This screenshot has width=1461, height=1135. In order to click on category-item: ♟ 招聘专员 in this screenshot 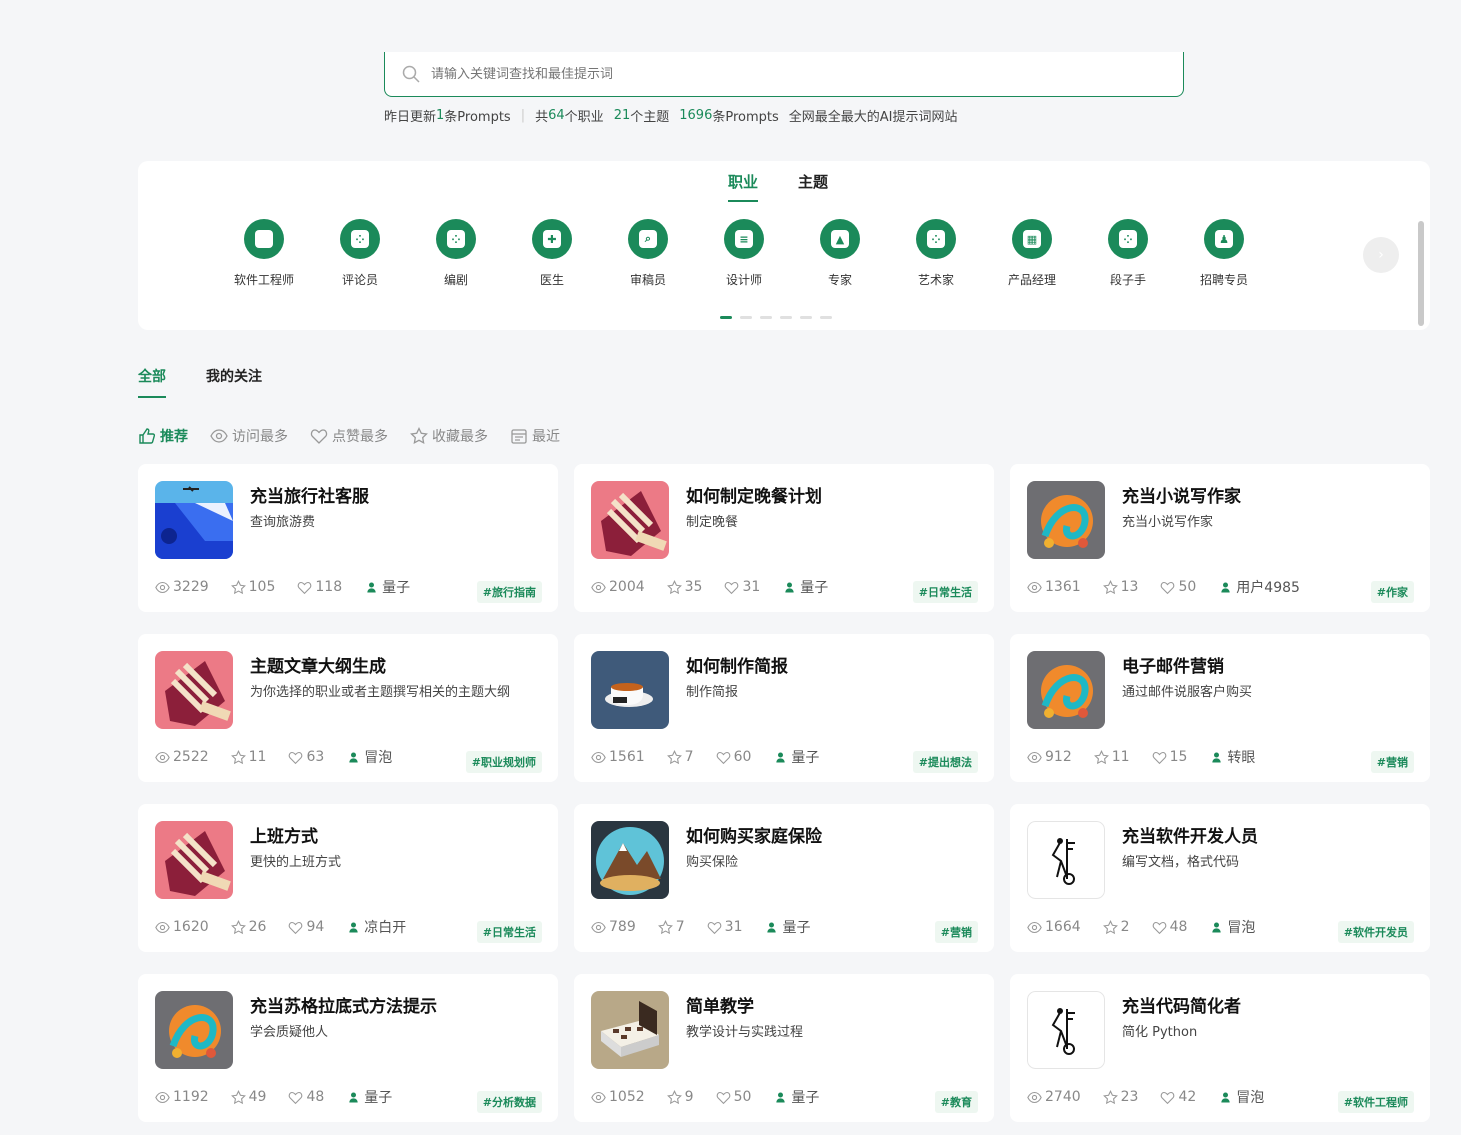, I will do `click(1224, 253)`.